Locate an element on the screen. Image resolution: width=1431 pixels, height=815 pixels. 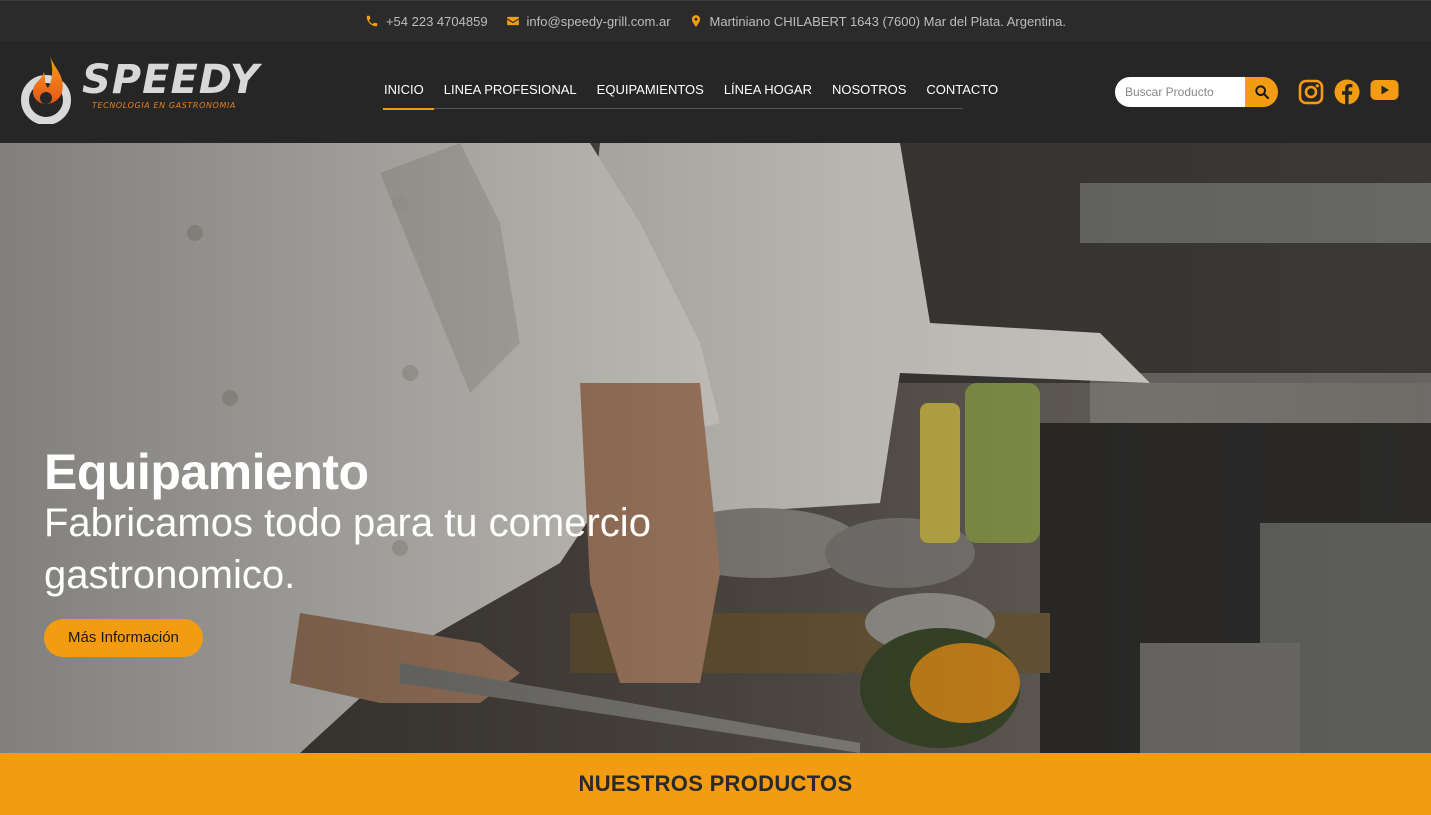
phone-info: +54 223 4704859 is located at coordinates (426, 21).